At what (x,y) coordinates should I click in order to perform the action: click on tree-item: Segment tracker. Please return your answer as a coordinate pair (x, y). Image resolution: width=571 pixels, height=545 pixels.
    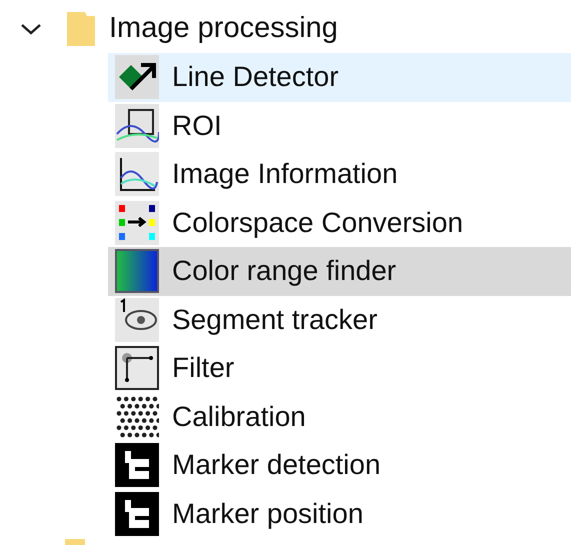
    Looking at the image, I should click on (339, 320).